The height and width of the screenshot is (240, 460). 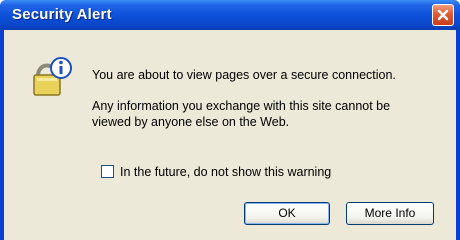 I want to click on window-title: Security Alert, so click(x=62, y=14).